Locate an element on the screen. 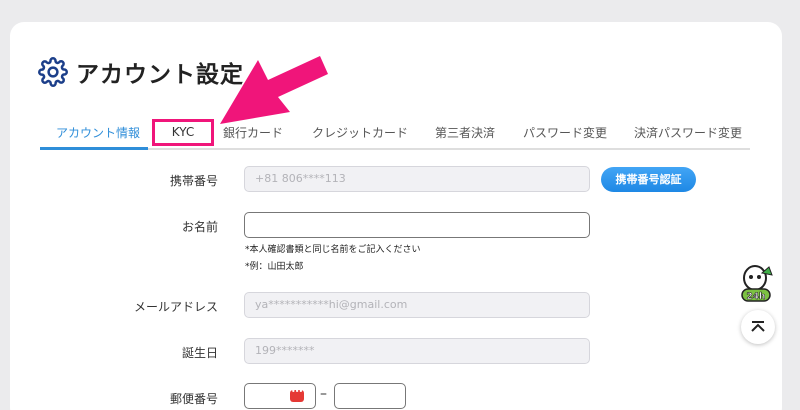 Image resolution: width=800 pixels, height=410 pixels. postal-label: 郵便番号 is located at coordinates (193, 399).